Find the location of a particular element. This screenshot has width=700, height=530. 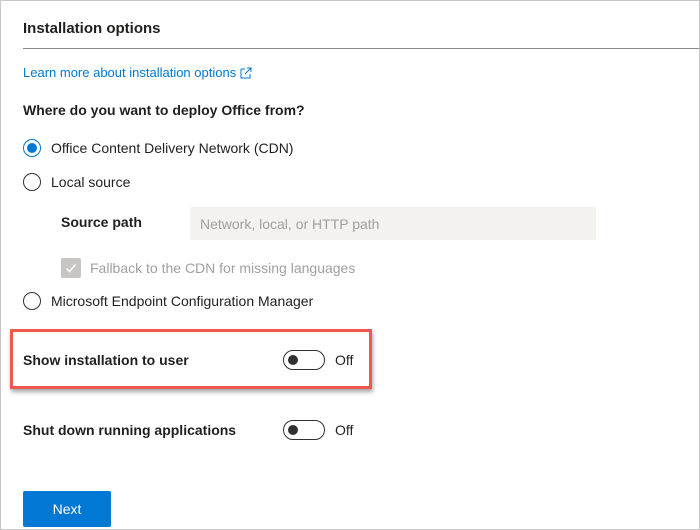

radio-label-mecm: Microsoft Endpoint Configuration Manager is located at coordinates (182, 301).